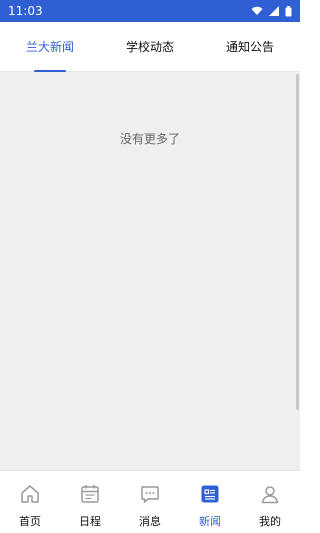  I want to click on nav-item-schedule: 日程, so click(90, 506).